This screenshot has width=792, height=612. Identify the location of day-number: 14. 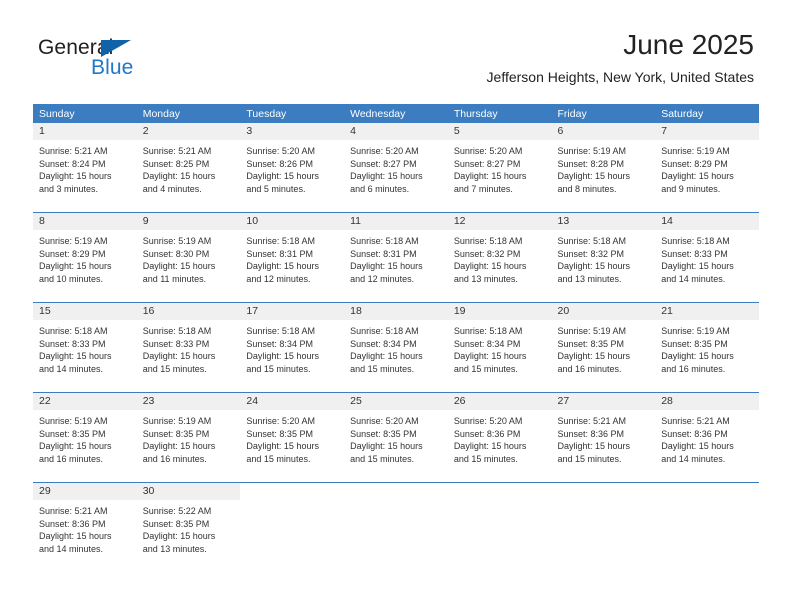
(707, 221).